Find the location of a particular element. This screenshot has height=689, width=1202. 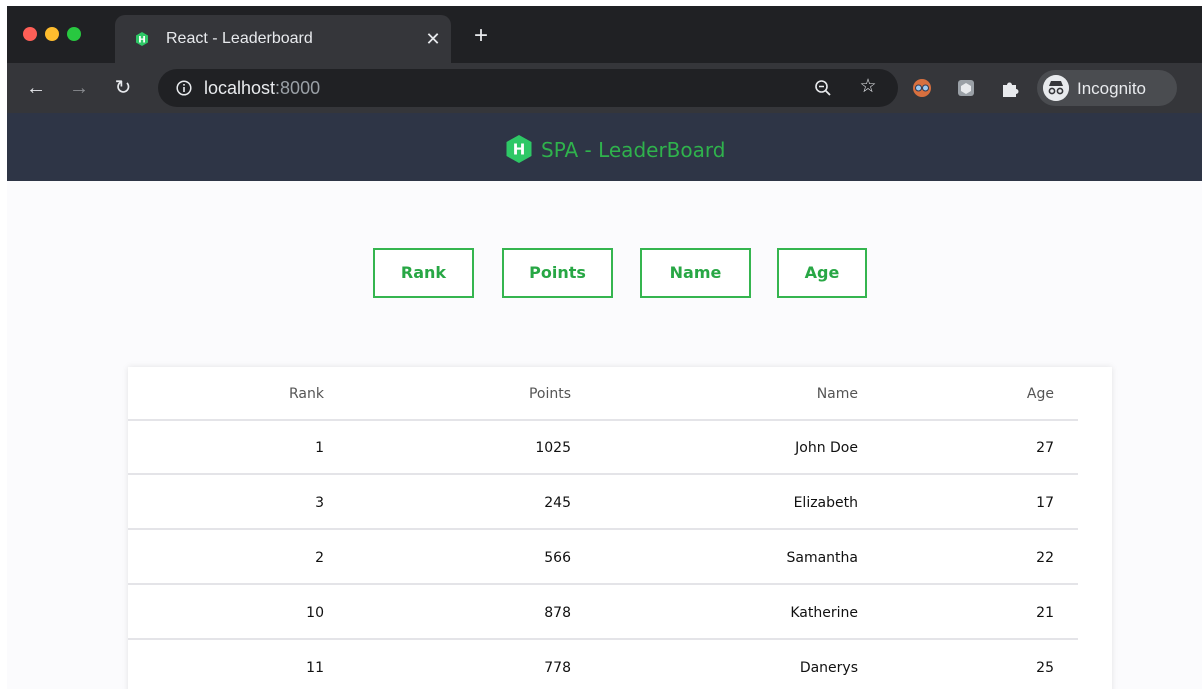

table-row: 3 245 Elizabeth 17 is located at coordinates (603, 503).